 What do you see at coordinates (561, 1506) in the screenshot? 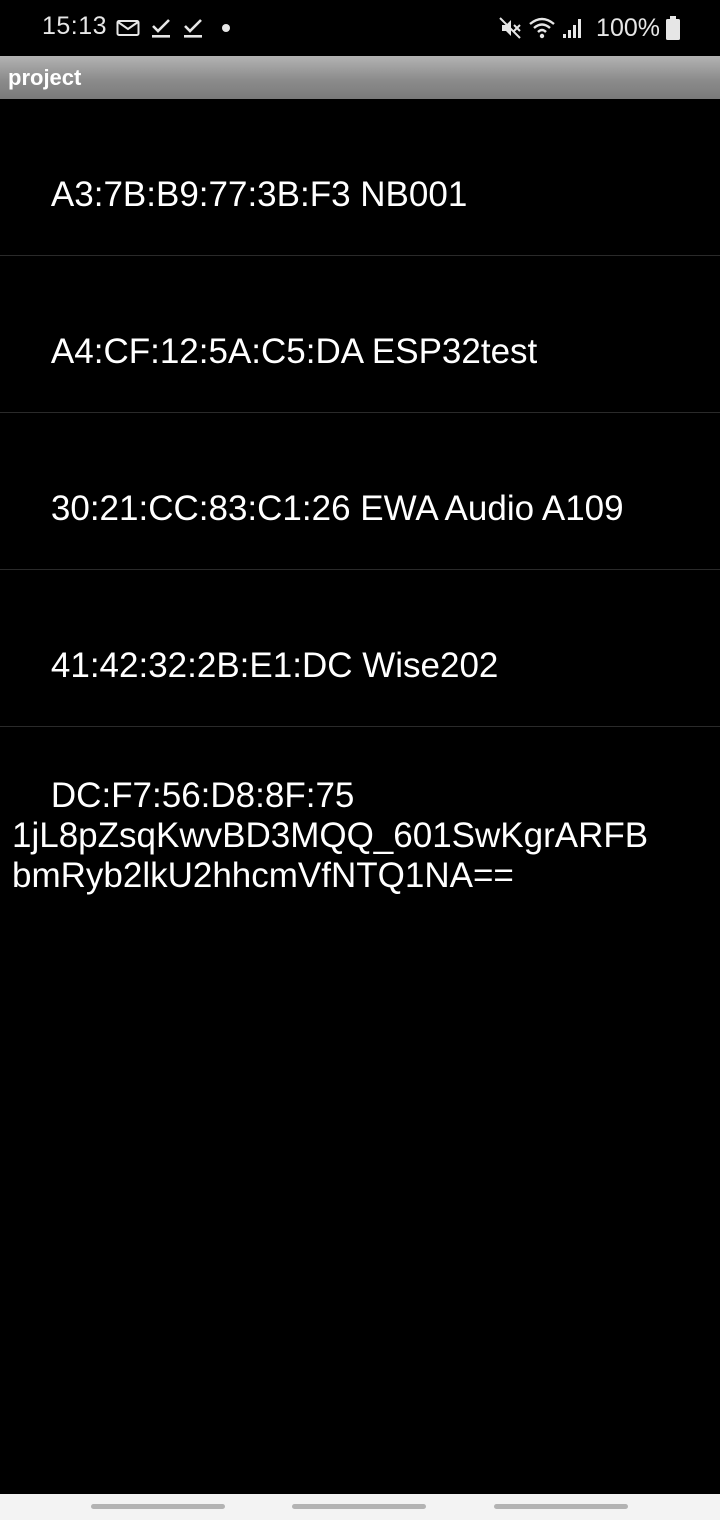
I see `back-button` at bounding box center [561, 1506].